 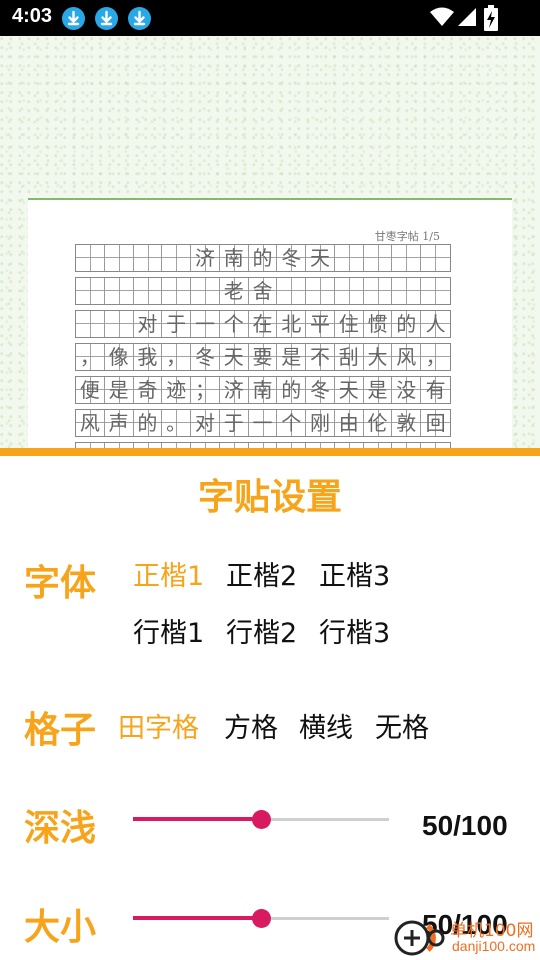 I want to click on grid-cell: 舍, so click(x=263, y=291).